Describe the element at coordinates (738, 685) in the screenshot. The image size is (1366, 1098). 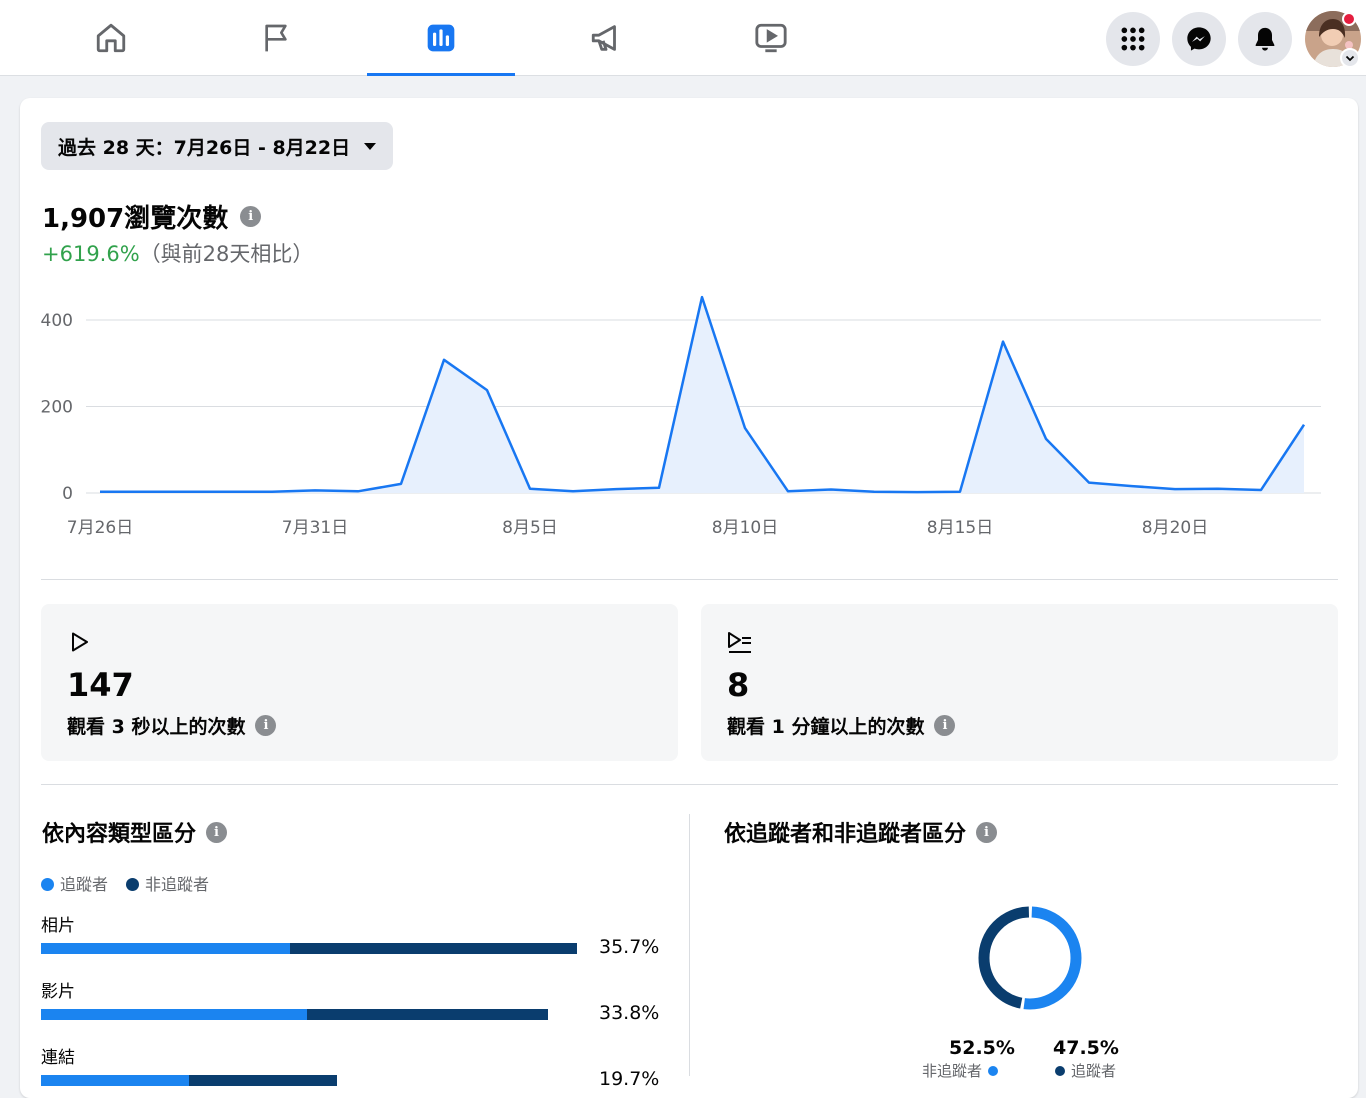
I see `stat-value: 8` at that location.